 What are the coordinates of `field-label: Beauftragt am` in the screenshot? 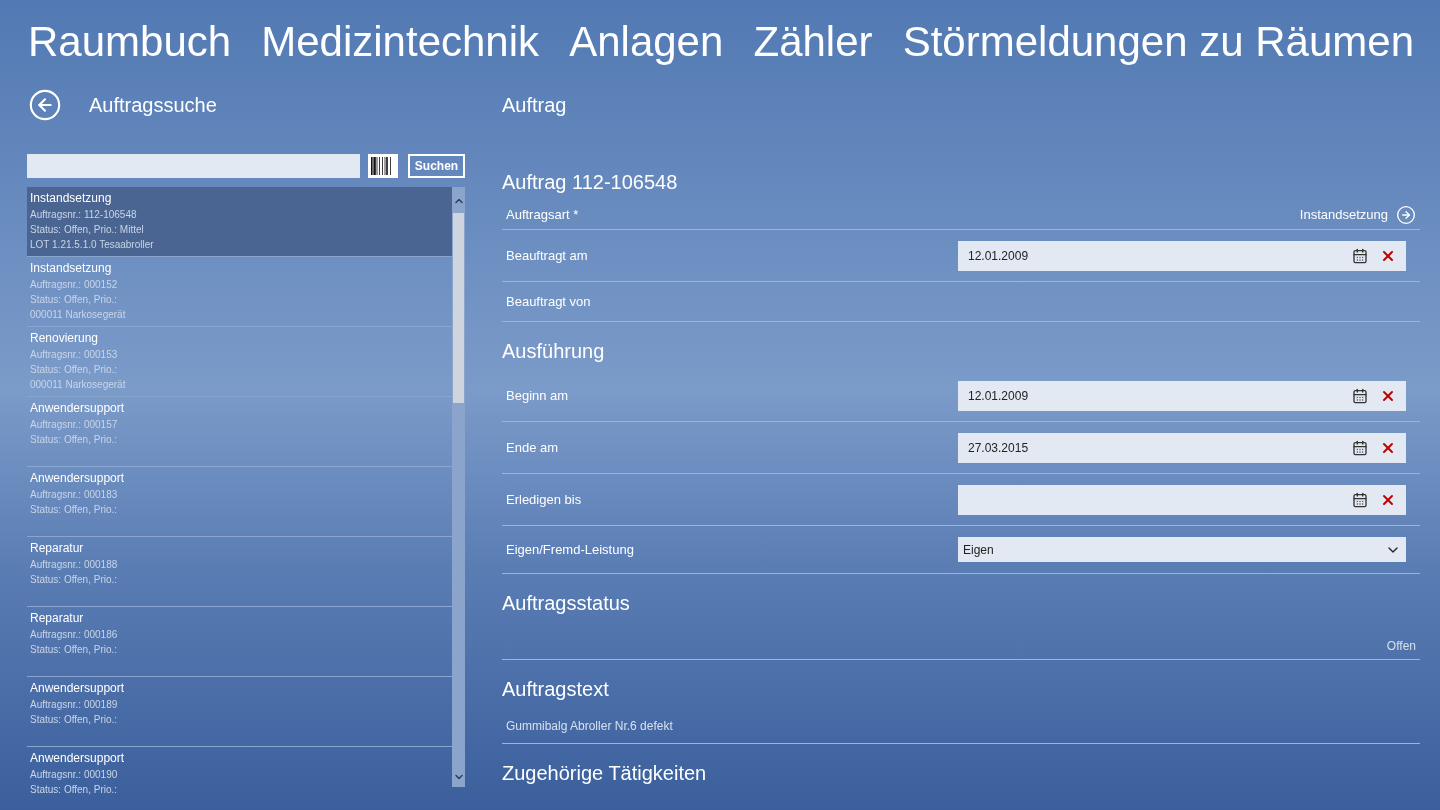 It's located at (547, 255).